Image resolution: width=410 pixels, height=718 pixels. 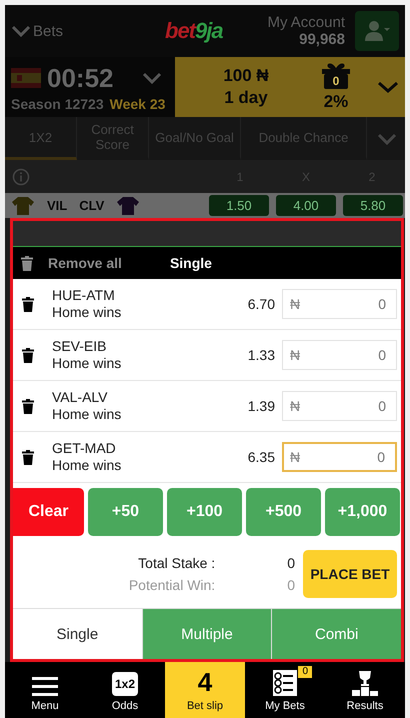 What do you see at coordinates (172, 585) in the screenshot?
I see `potential-win-label: Potential Win:` at bounding box center [172, 585].